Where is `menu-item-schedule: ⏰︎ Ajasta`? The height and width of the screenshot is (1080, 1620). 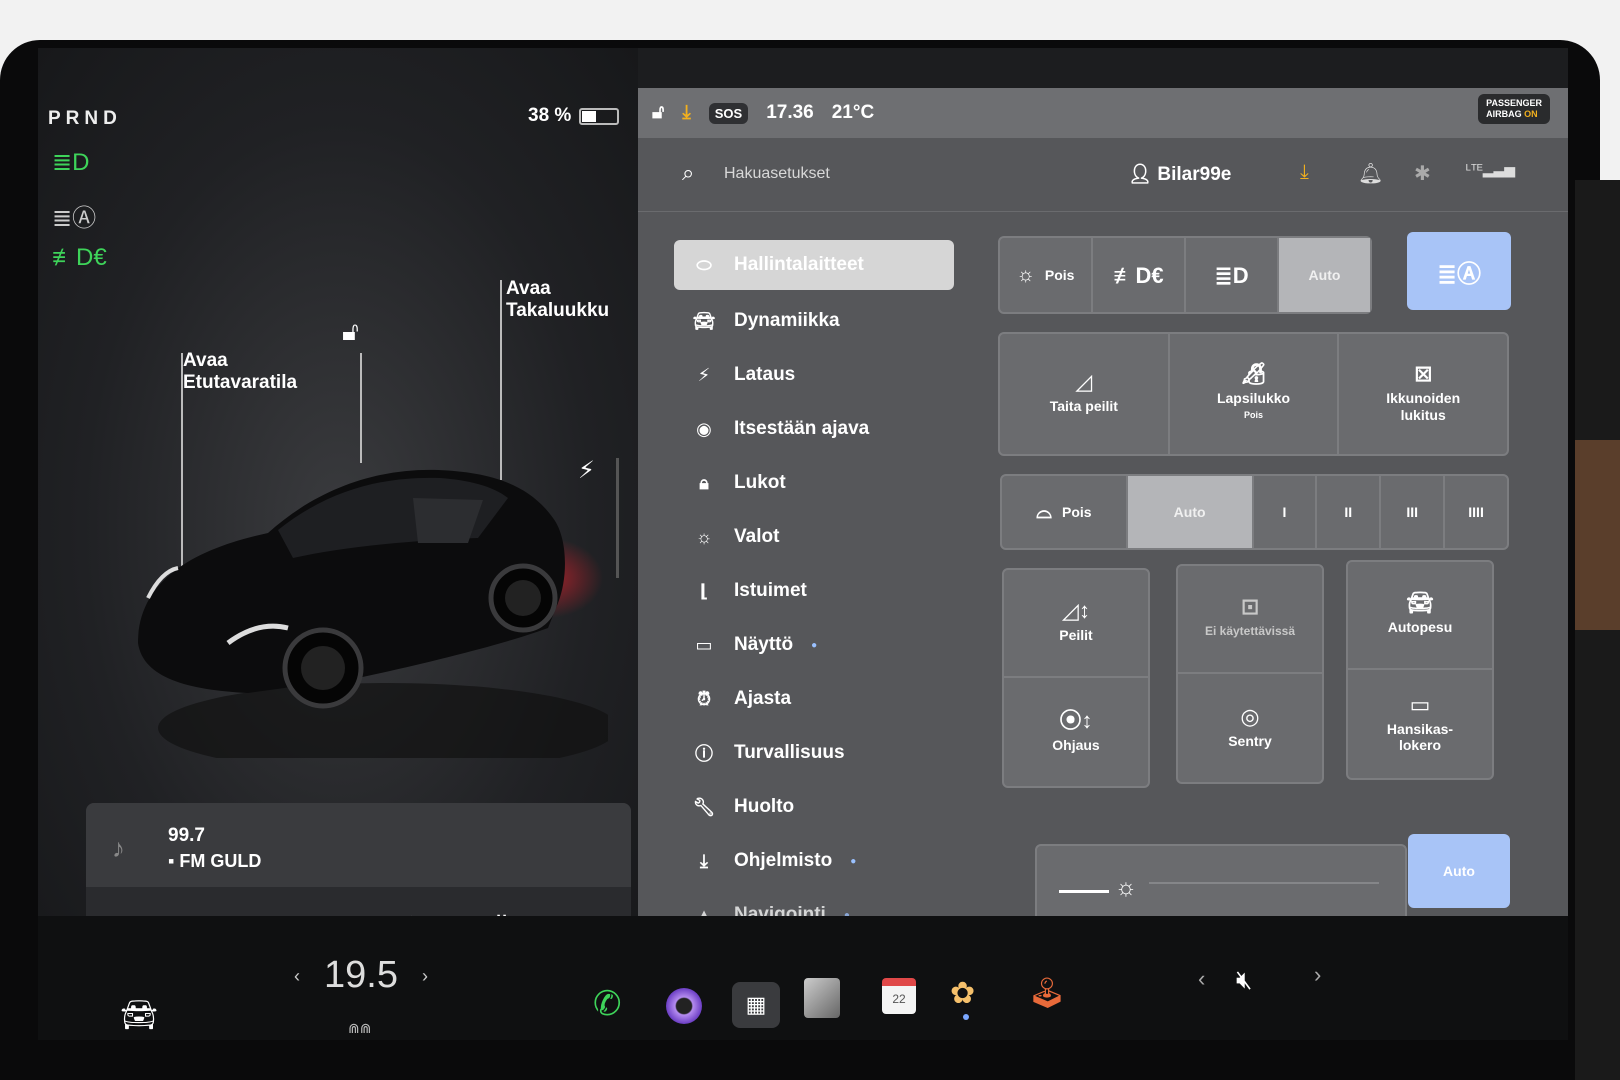 menu-item-schedule: ⏰︎ Ajasta is located at coordinates (814, 699).